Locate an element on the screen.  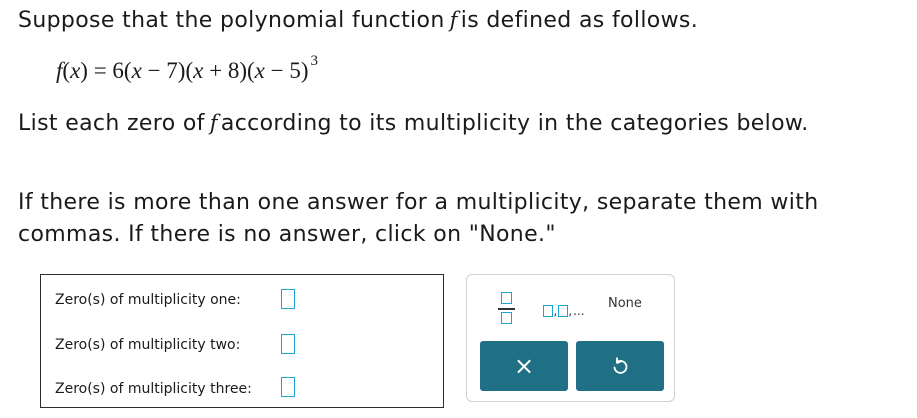
fraction-bar is located at coordinates (506, 309).